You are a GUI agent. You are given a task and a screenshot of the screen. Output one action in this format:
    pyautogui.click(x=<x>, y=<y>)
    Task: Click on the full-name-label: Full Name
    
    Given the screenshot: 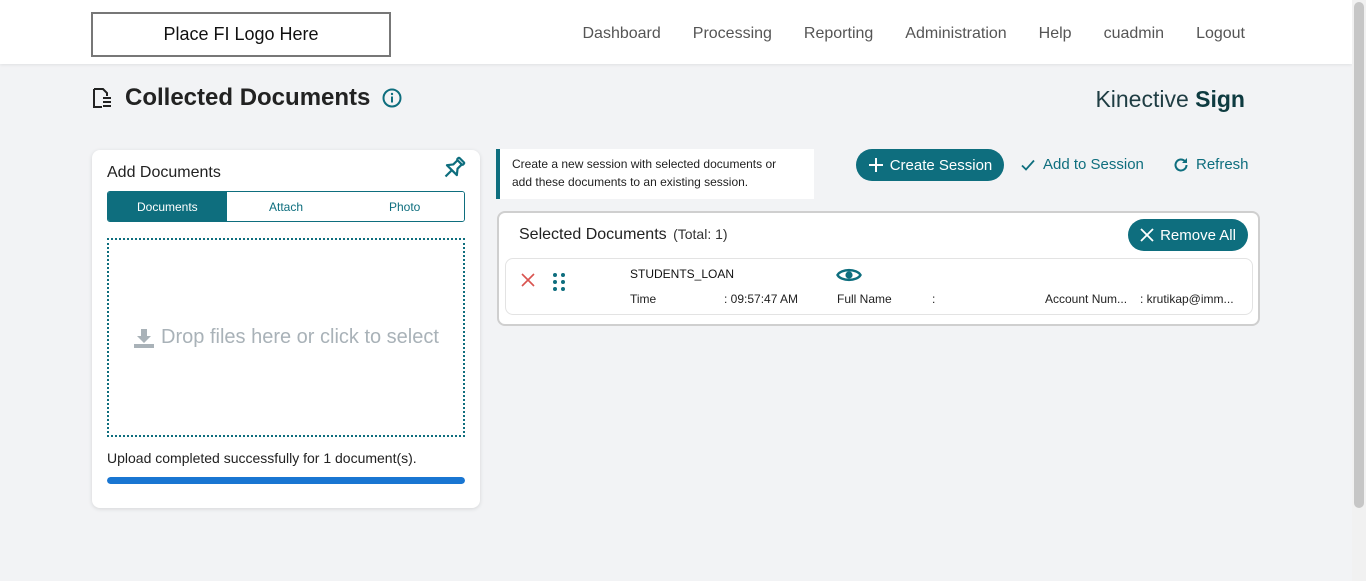 What is the action you would take?
    pyautogui.click(x=864, y=299)
    